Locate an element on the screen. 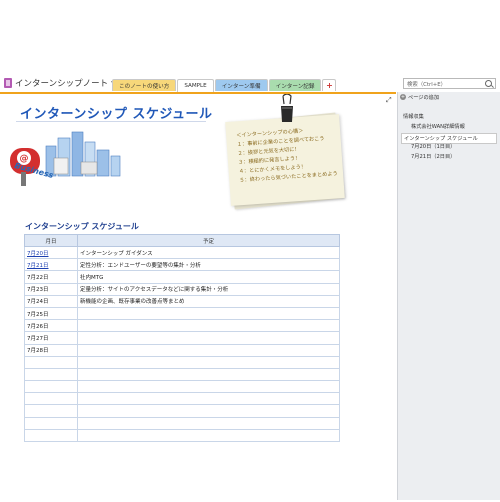  sidebar-page-item: 株式会社WAN詳細情報 is located at coordinates (438, 126).